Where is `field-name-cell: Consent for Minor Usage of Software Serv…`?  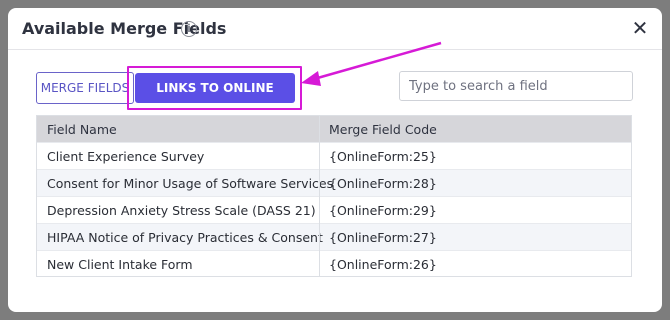 field-name-cell: Consent for Minor Usage of Software Serv… is located at coordinates (190, 183).